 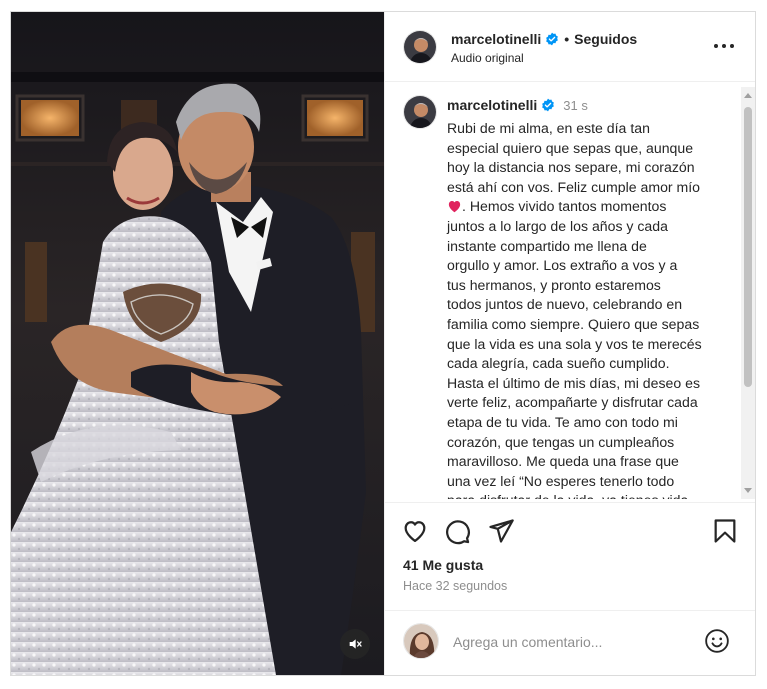 I want to click on comment-input, so click(x=573, y=642).